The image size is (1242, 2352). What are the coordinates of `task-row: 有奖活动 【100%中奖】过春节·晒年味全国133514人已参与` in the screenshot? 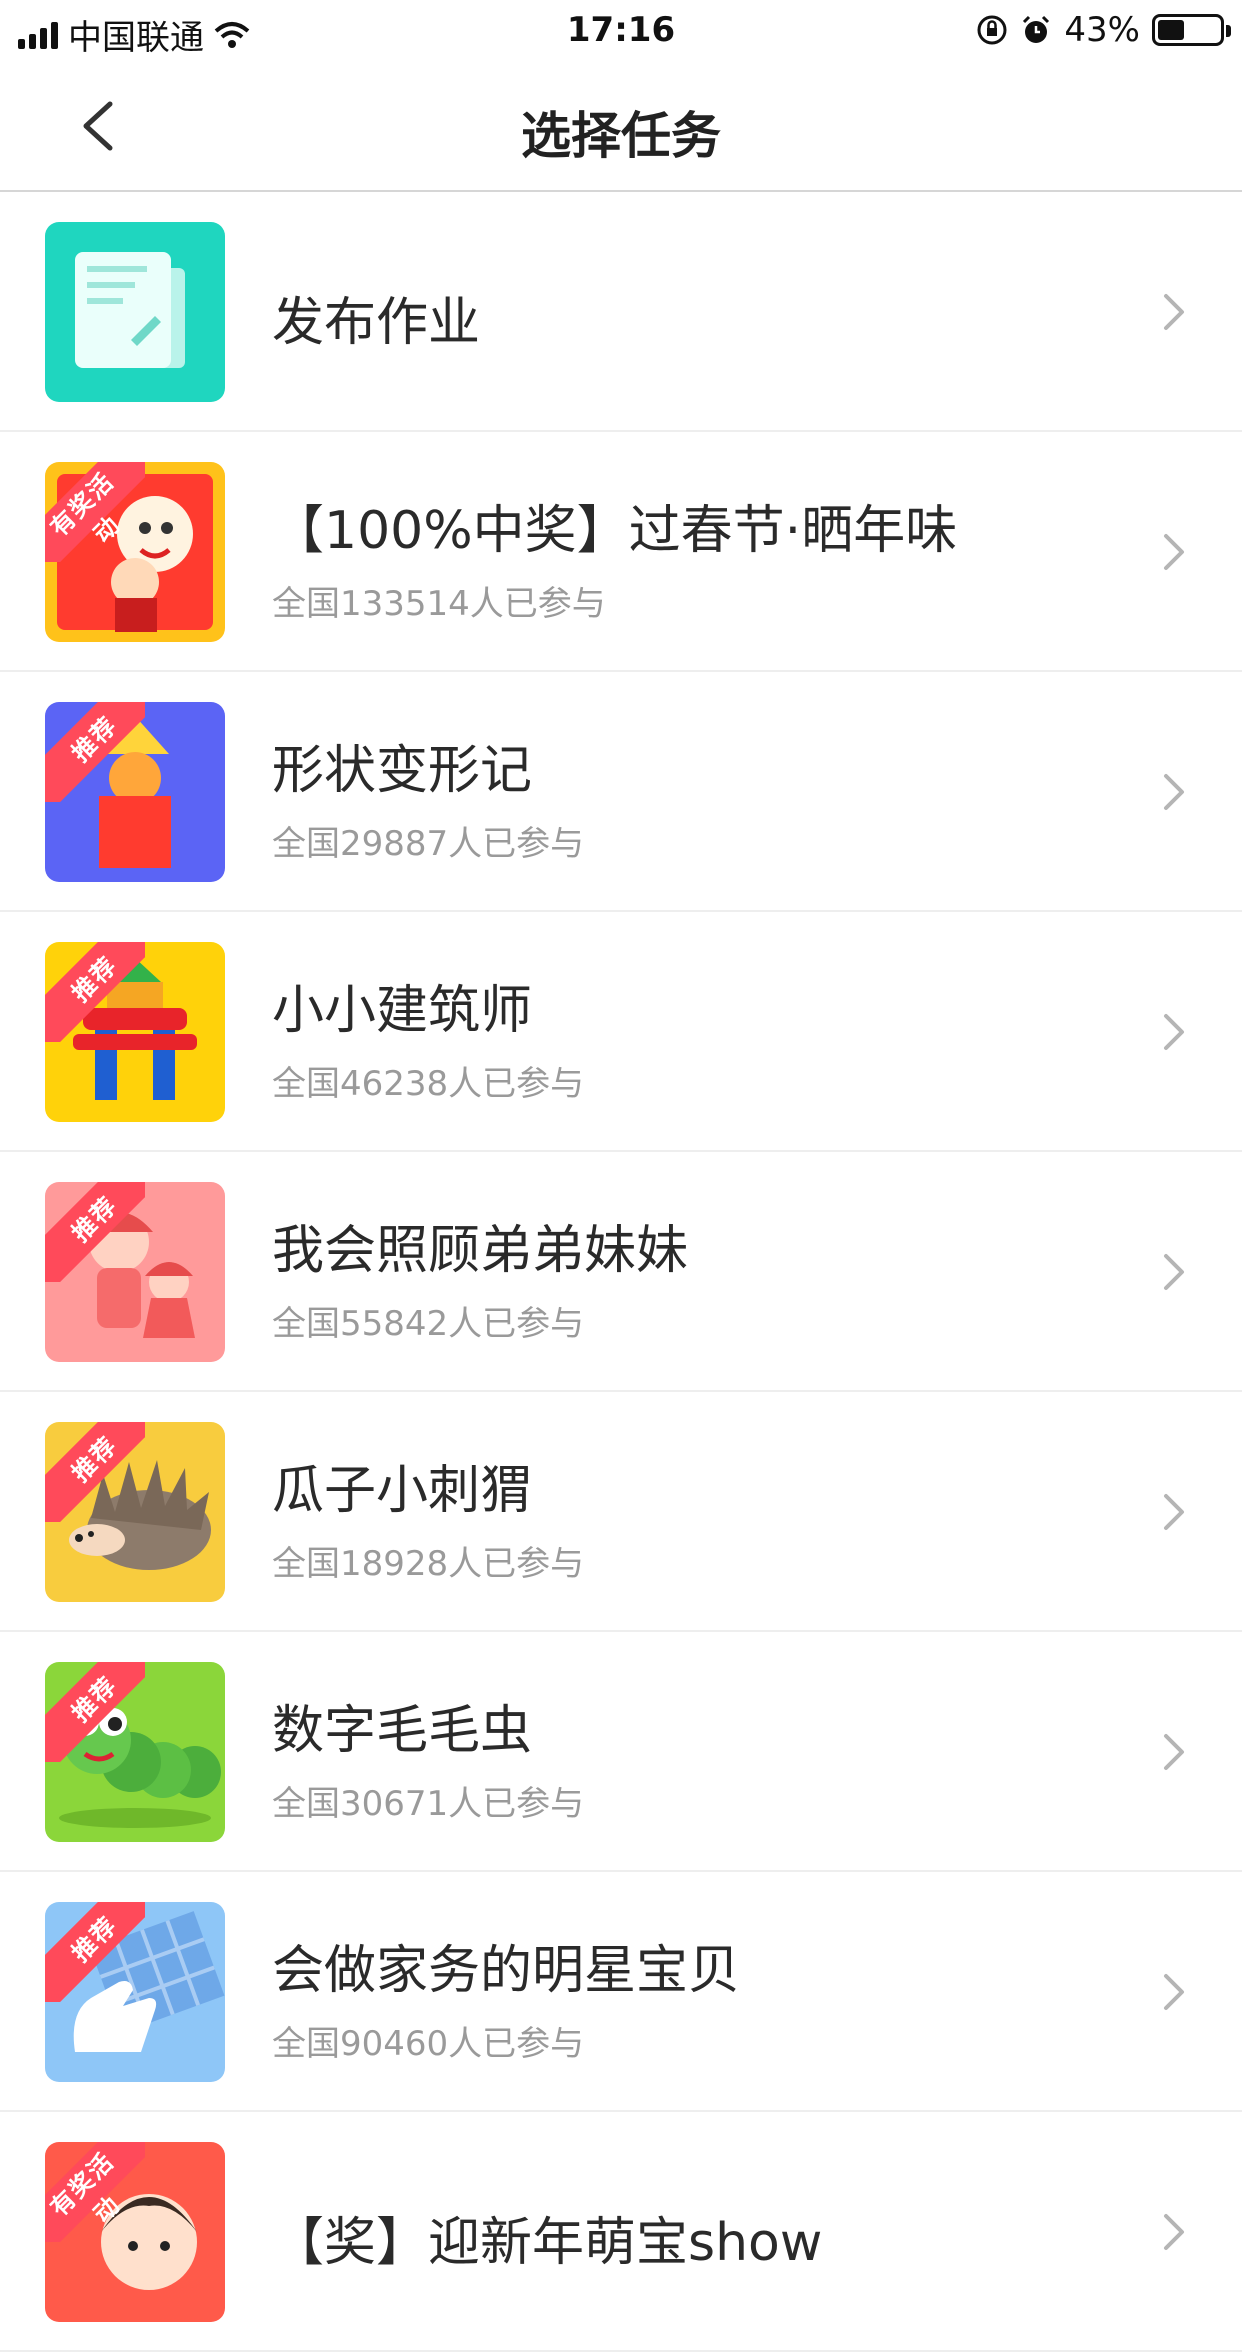 It's located at (621, 552).